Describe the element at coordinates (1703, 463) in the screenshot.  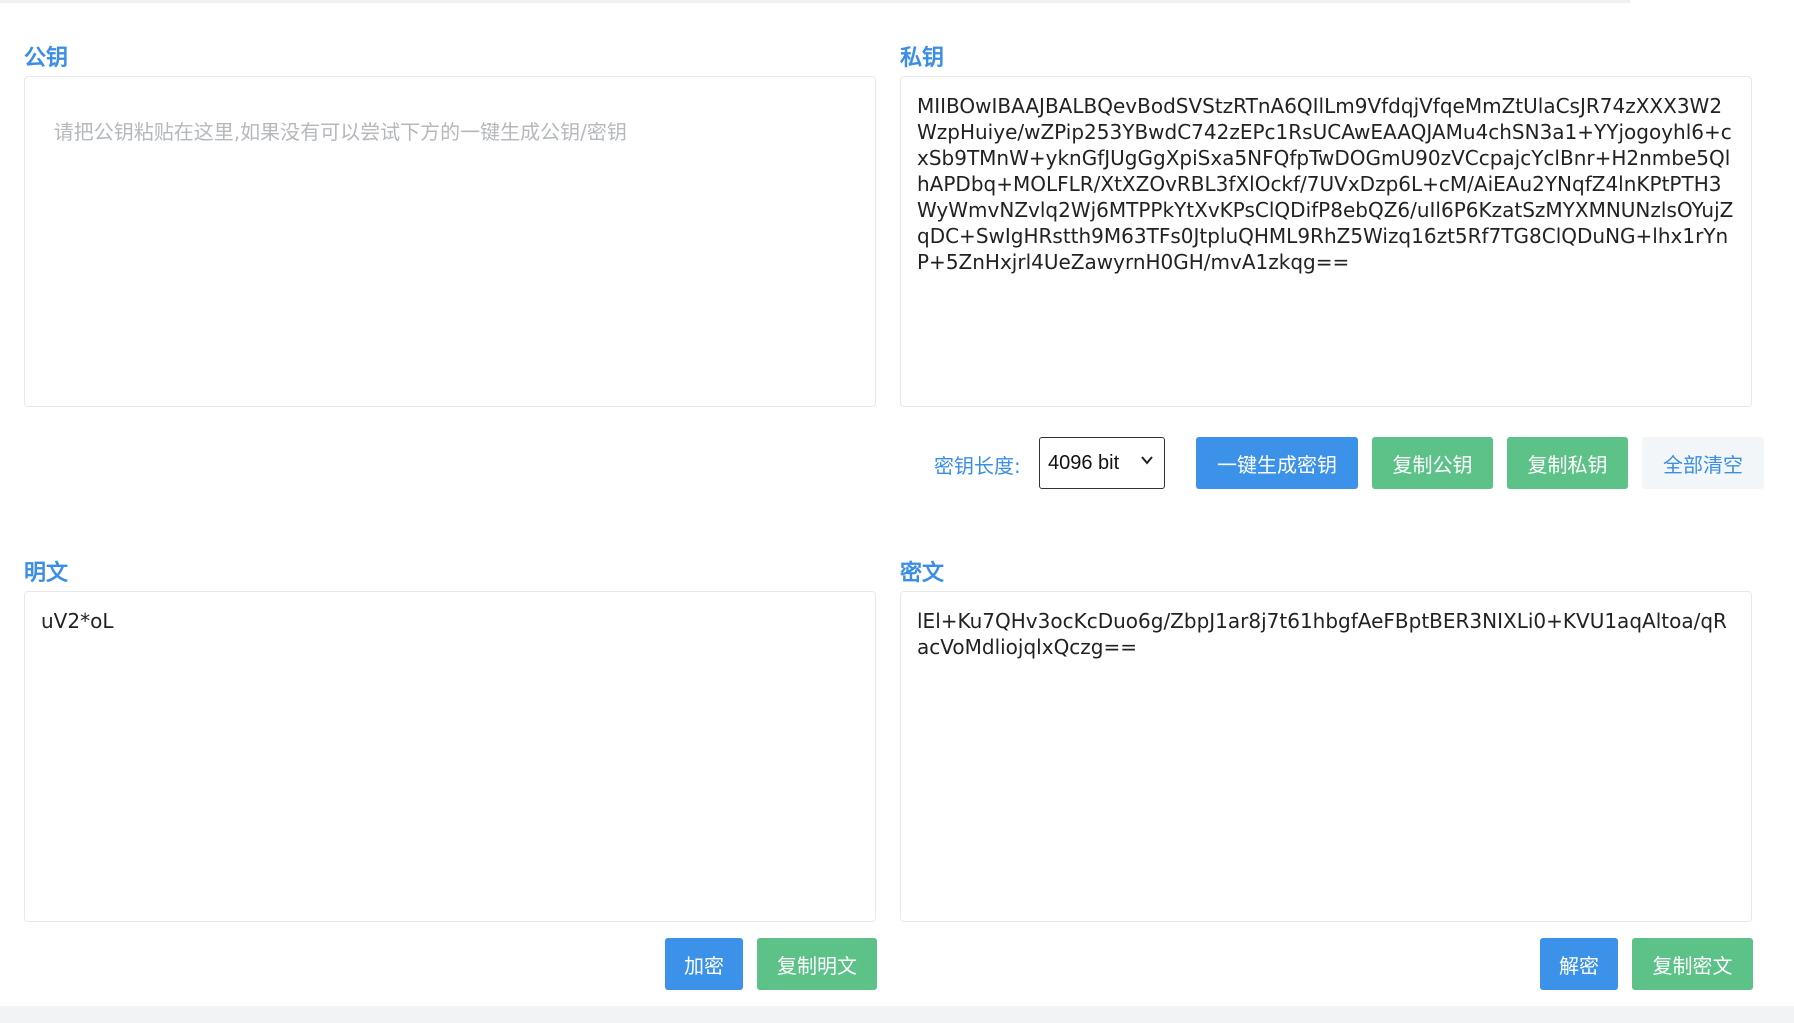
I see `clear-all-button: 全部清空` at that location.